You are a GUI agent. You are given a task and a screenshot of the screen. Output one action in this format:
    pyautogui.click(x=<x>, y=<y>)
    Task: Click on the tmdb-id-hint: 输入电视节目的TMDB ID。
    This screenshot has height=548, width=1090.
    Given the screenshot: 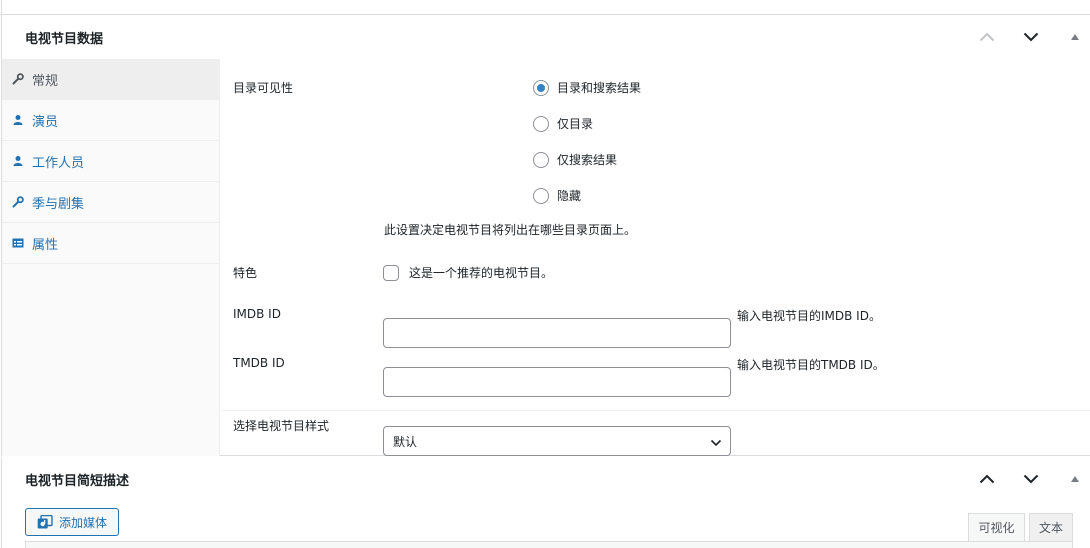 What is the action you would take?
    pyautogui.click(x=811, y=365)
    